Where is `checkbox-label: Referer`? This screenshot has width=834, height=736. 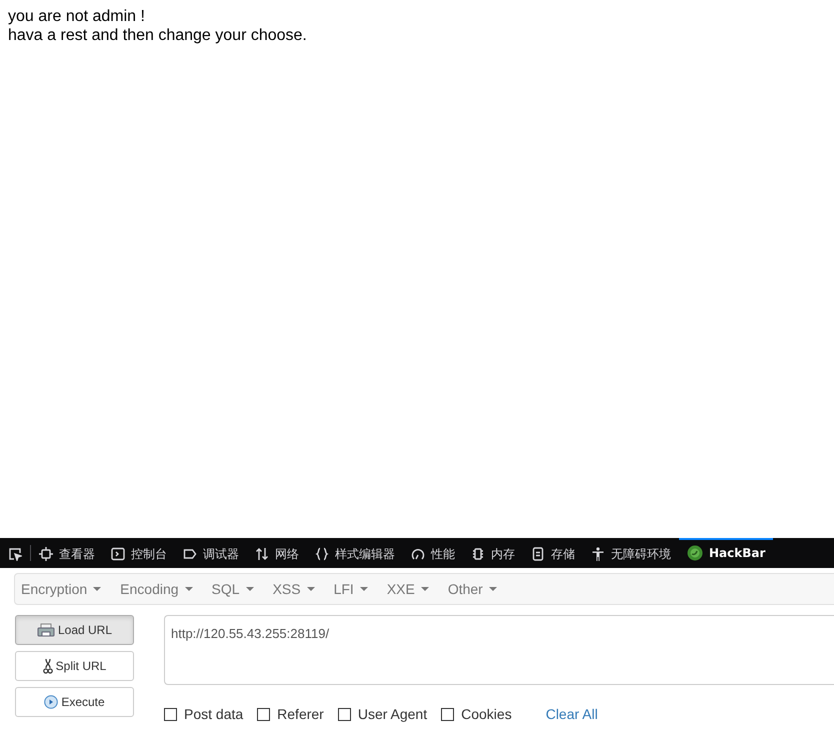 checkbox-label: Referer is located at coordinates (300, 714).